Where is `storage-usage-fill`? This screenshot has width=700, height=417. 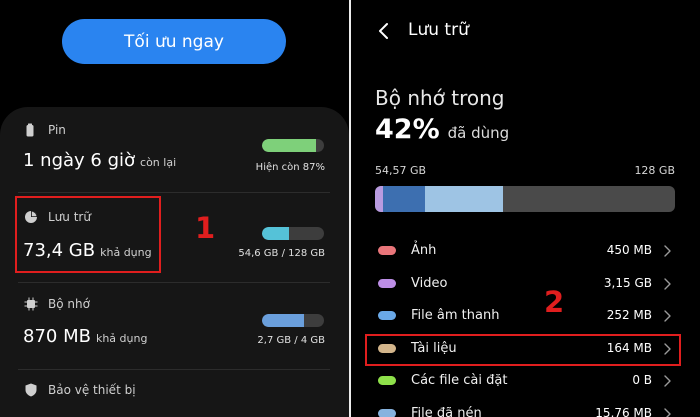 storage-usage-fill is located at coordinates (275, 233).